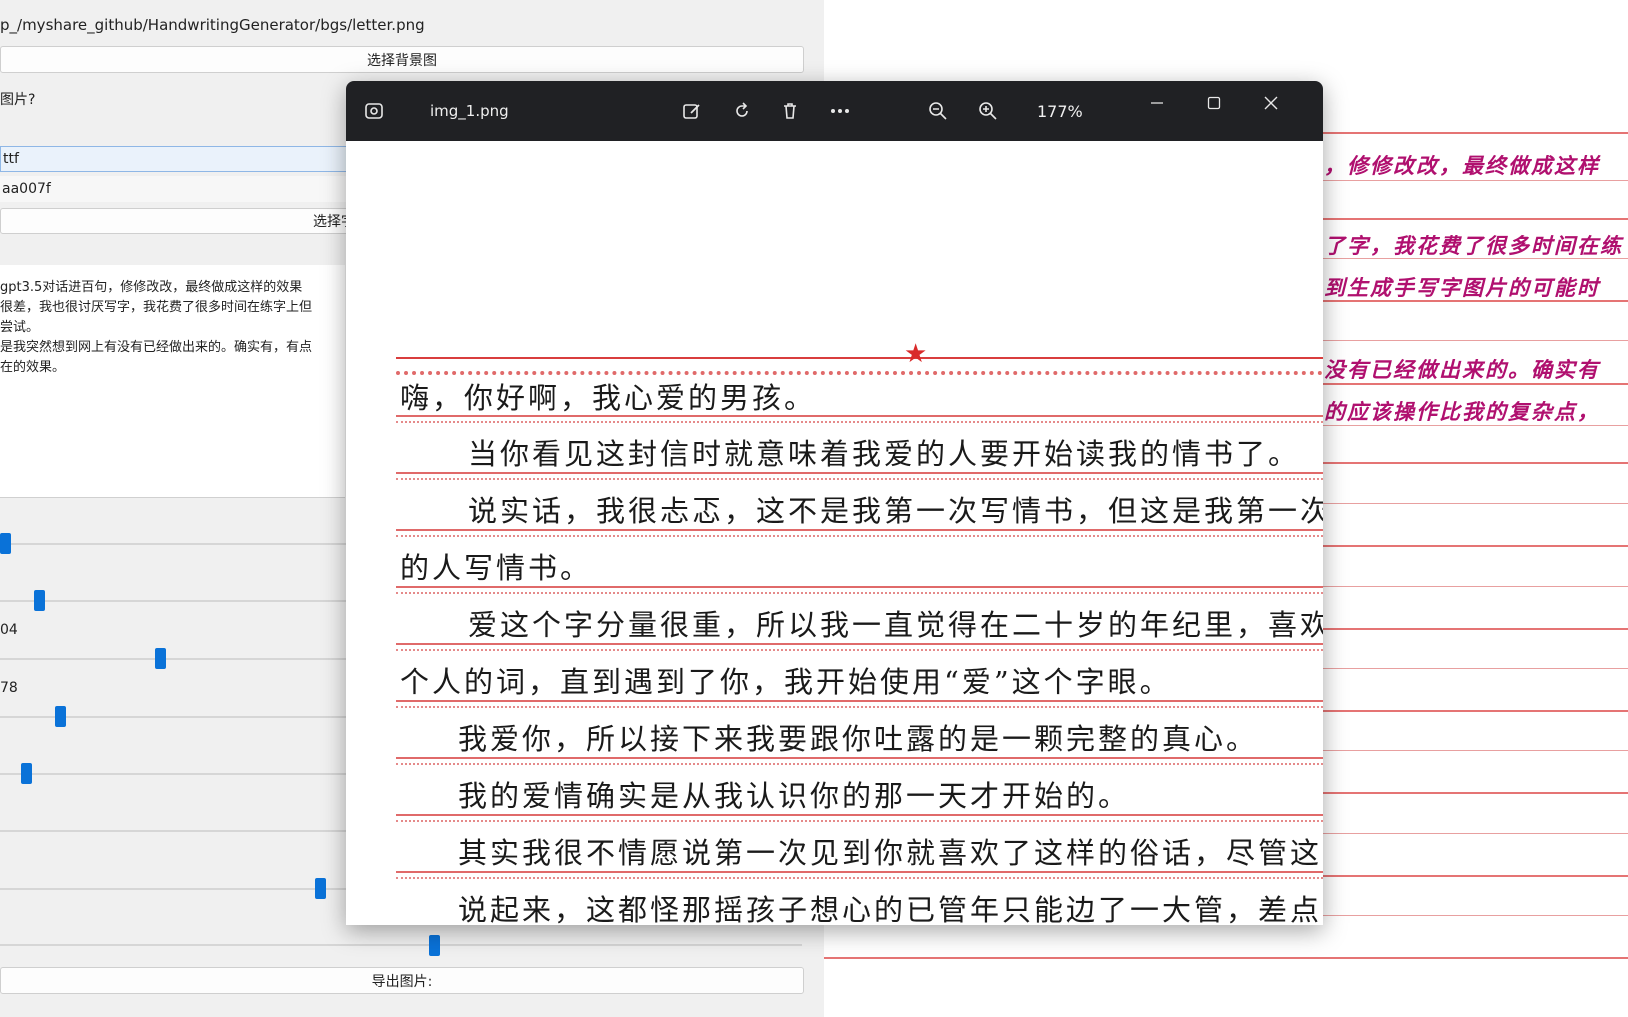 This screenshot has width=1628, height=1017. What do you see at coordinates (938, 111) in the screenshot?
I see `zoom-out-icon` at bounding box center [938, 111].